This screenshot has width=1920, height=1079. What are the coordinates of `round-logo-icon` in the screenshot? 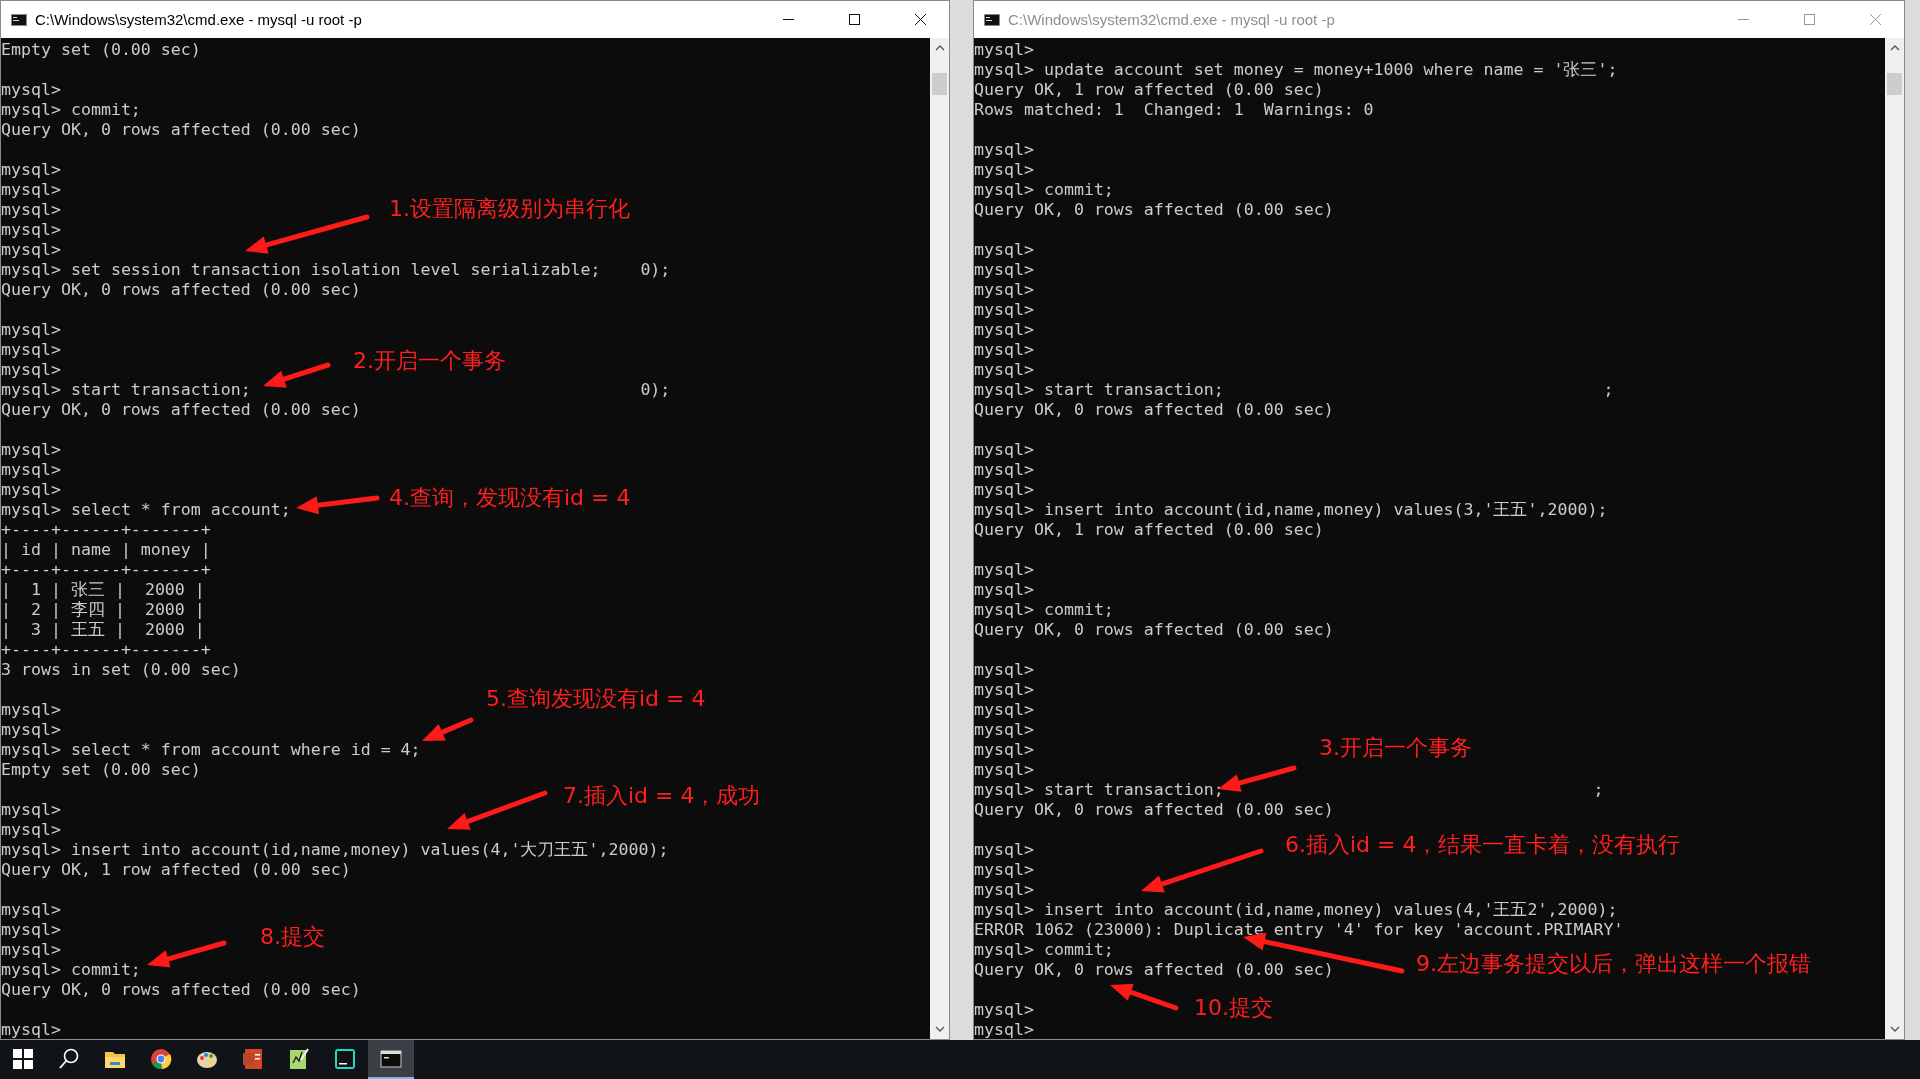 It's located at (161, 1058).